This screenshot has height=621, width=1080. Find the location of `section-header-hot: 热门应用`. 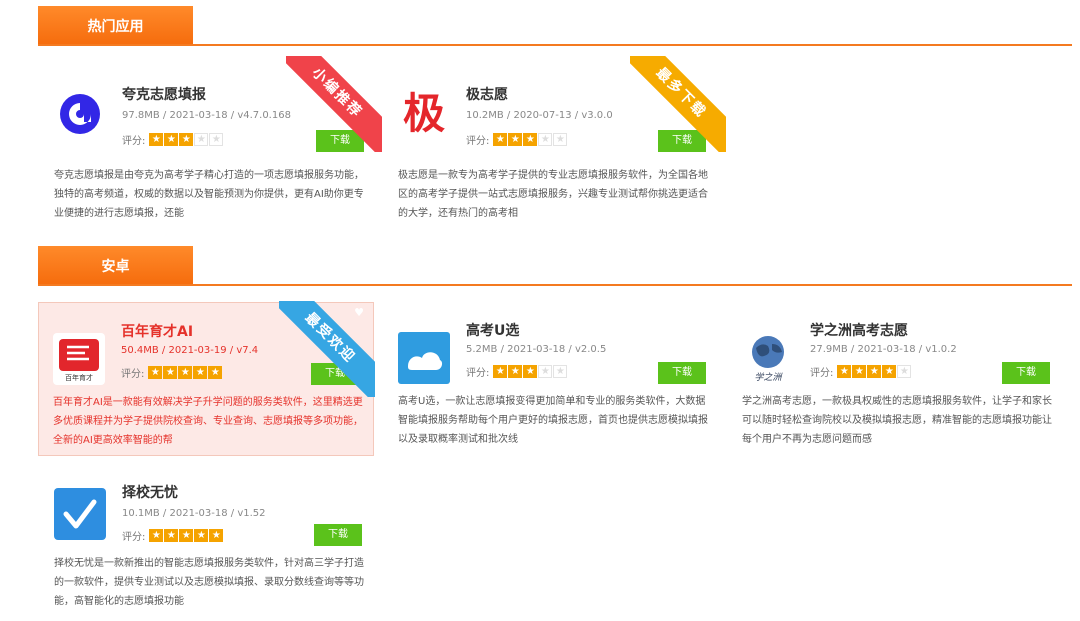

section-header-hot: 热门应用 is located at coordinates (555, 26).